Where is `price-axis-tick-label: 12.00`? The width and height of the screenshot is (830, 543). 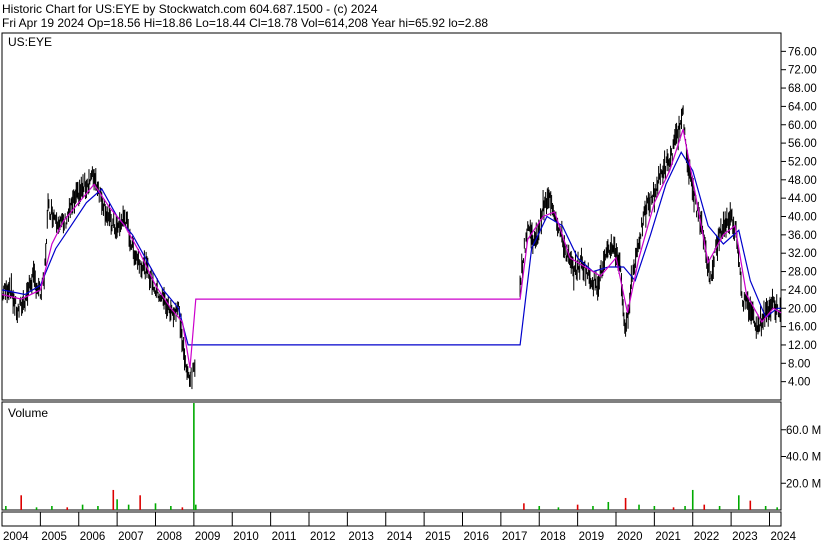 price-axis-tick-label: 12.00 is located at coordinates (802, 346).